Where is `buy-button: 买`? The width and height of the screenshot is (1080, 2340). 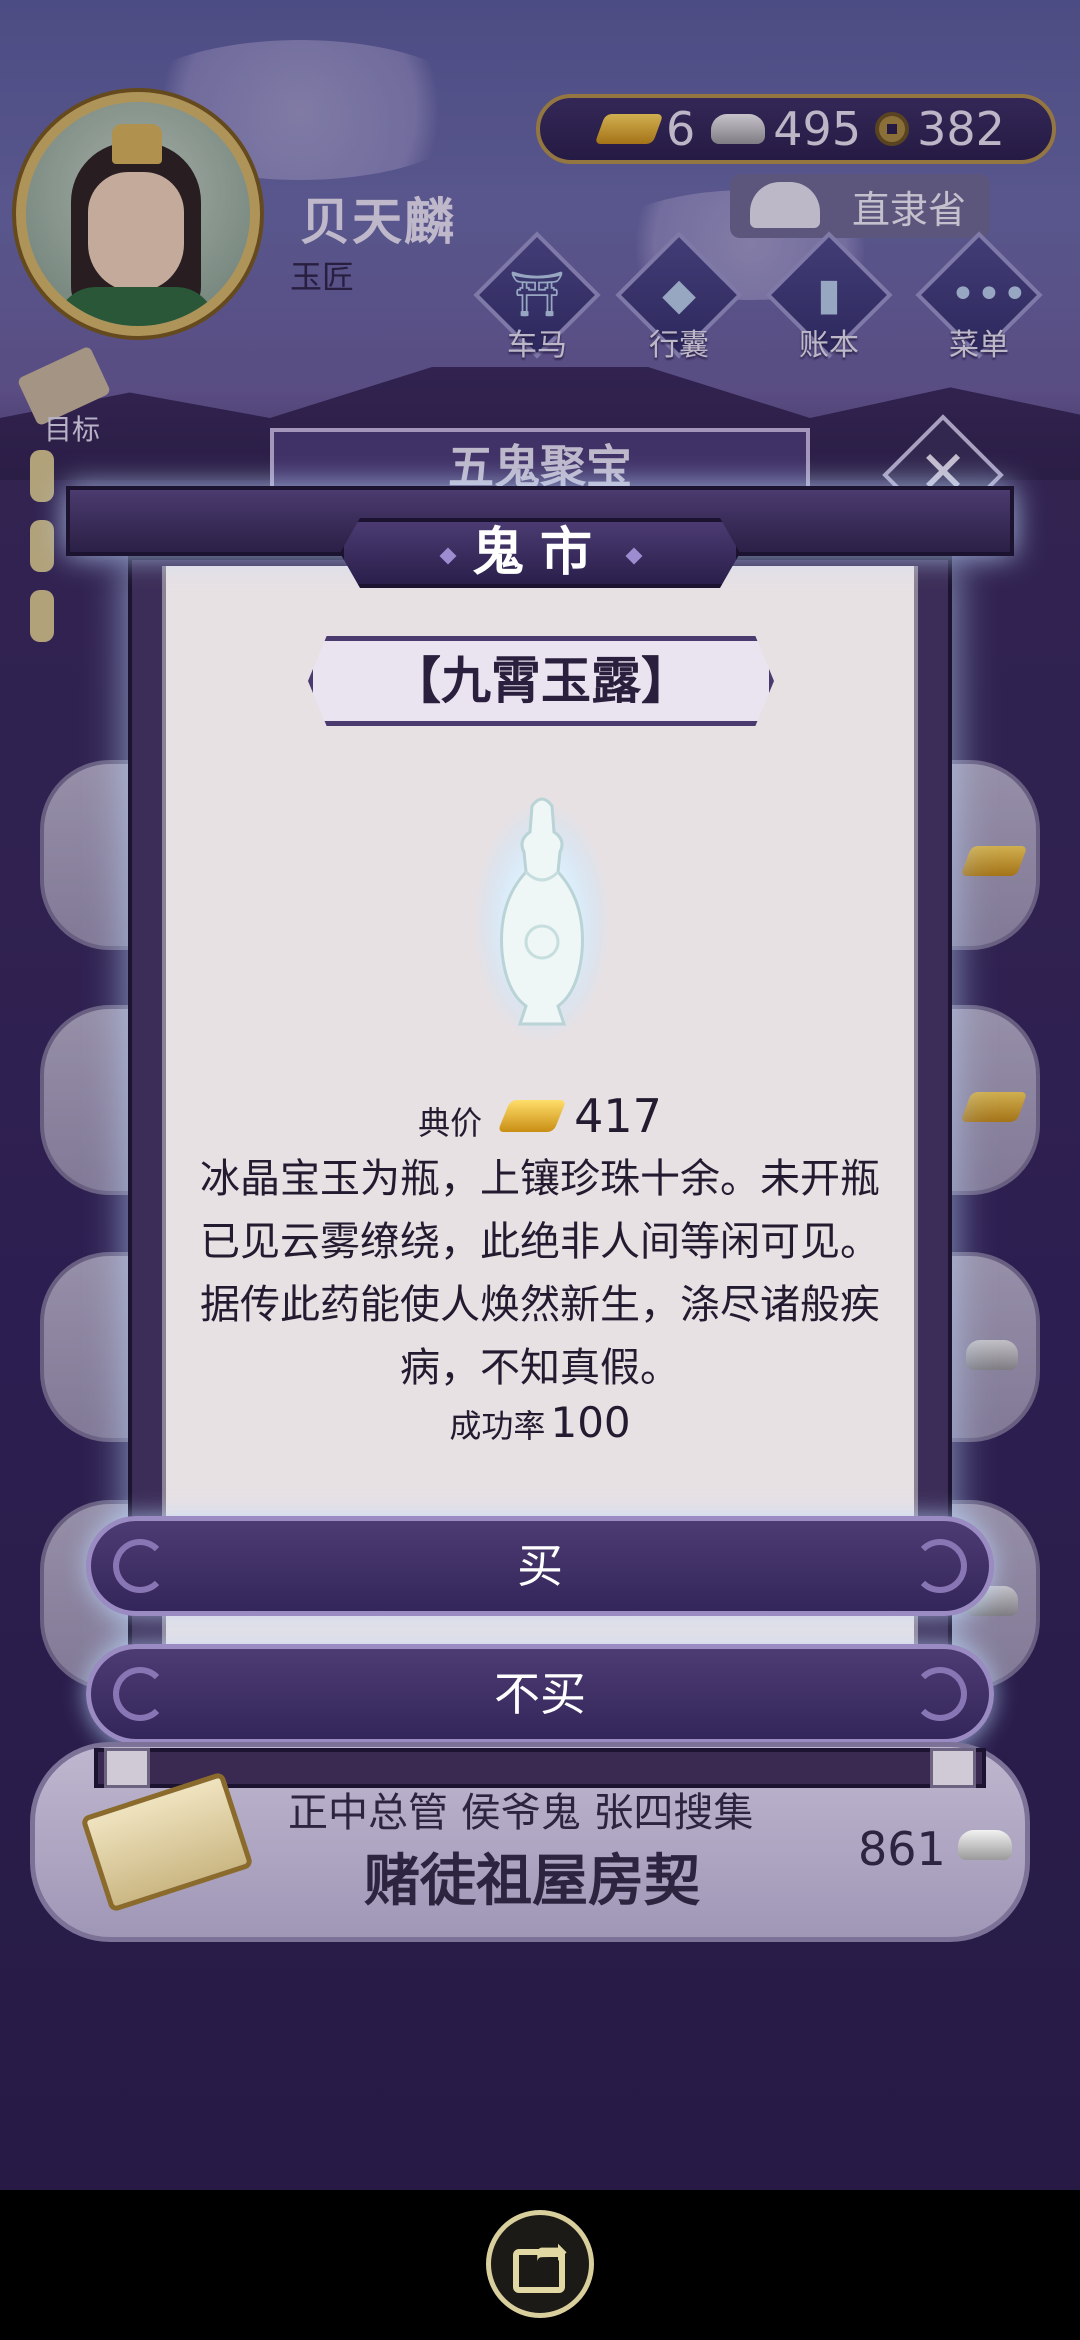
buy-button: 买 is located at coordinates (540, 1566).